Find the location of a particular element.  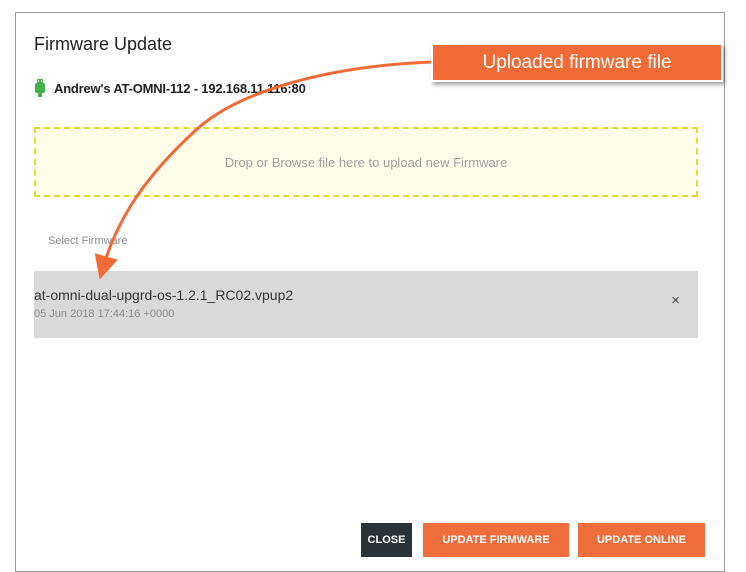

annotation-callout: Uploaded firmware file is located at coordinates (577, 62).